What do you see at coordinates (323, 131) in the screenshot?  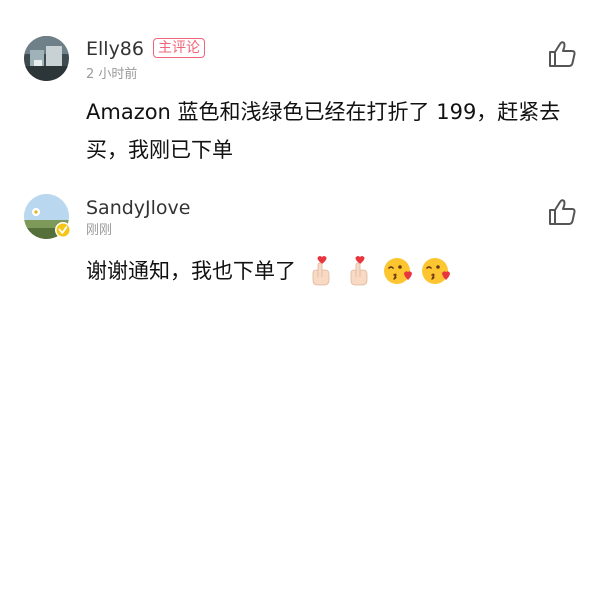 I see `comment-text: Amazon 蓝色和浅绿色已经在打折了 199，赶紧去买，我刚已下单` at bounding box center [323, 131].